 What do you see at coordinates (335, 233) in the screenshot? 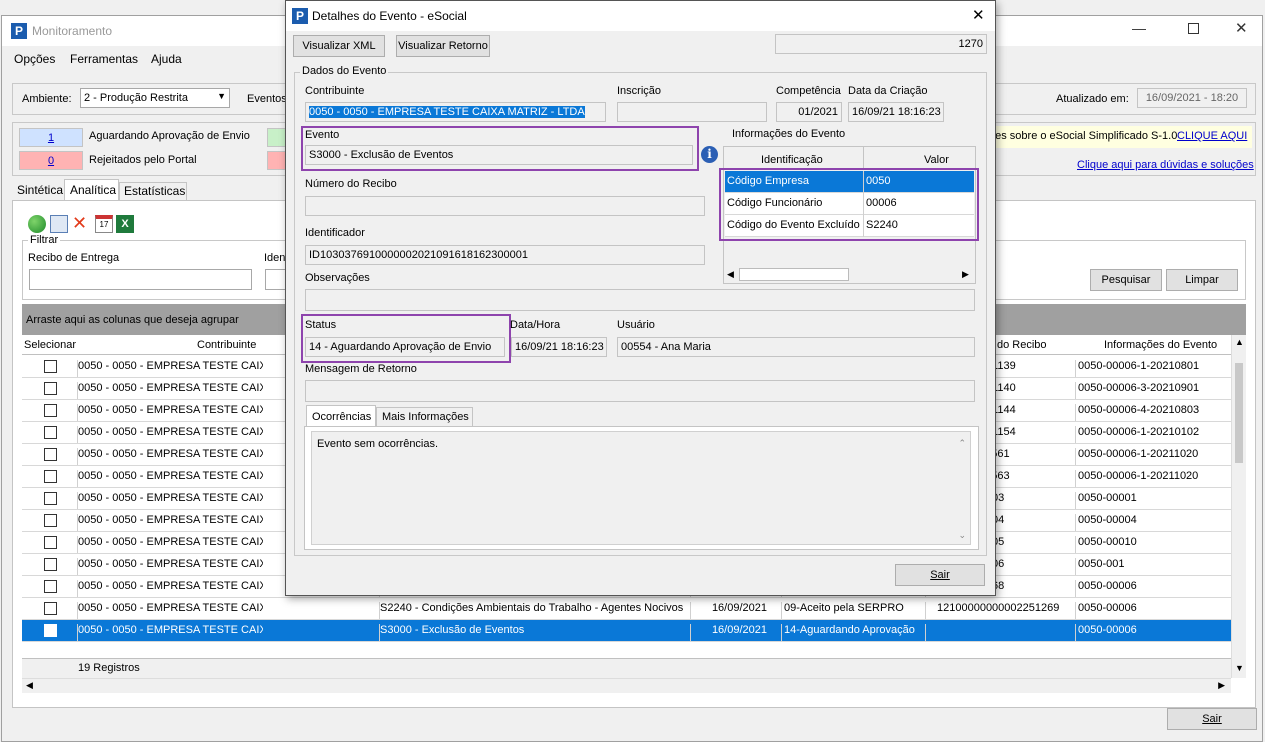
I see `identificador-label: Identificador` at bounding box center [335, 233].